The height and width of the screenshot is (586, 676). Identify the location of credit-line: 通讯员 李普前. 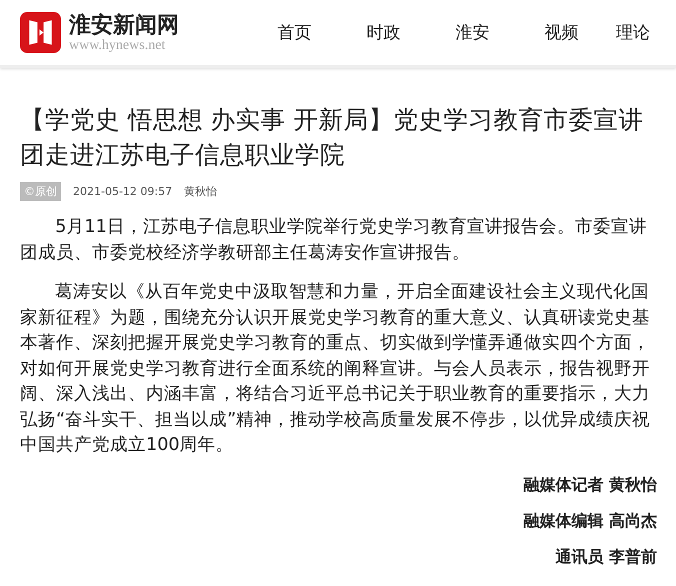
(605, 556).